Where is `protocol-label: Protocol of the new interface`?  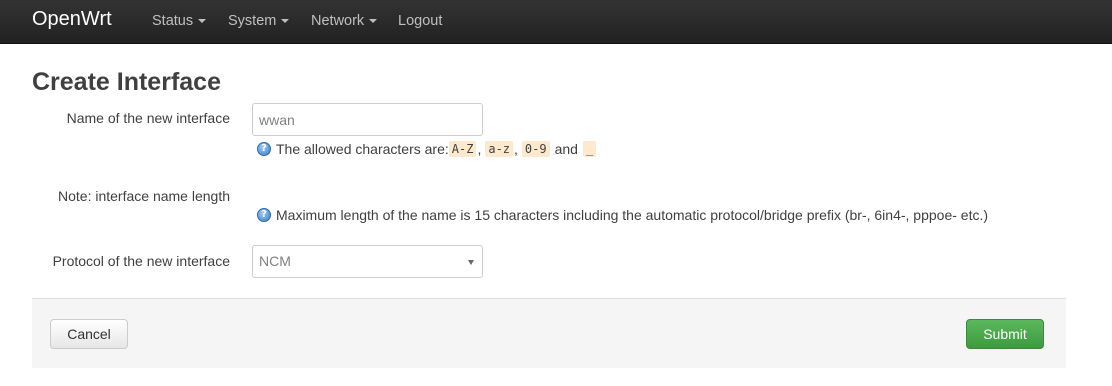 protocol-label: Protocol of the new interface is located at coordinates (141, 261).